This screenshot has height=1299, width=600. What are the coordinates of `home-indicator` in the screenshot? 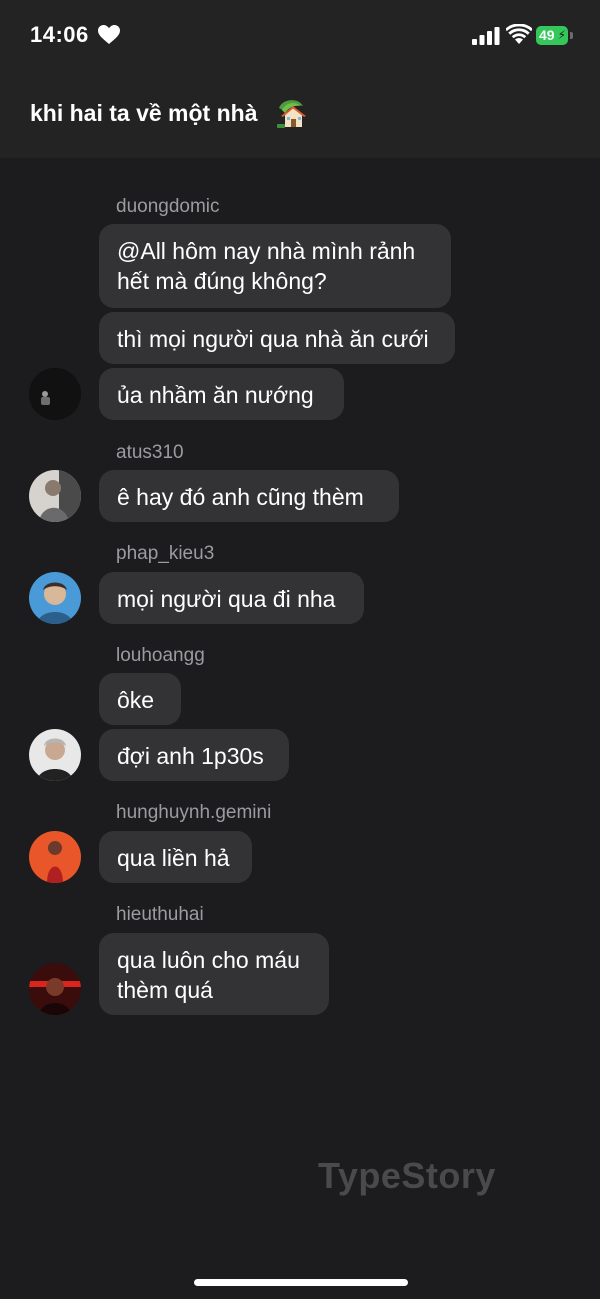 It's located at (301, 1282).